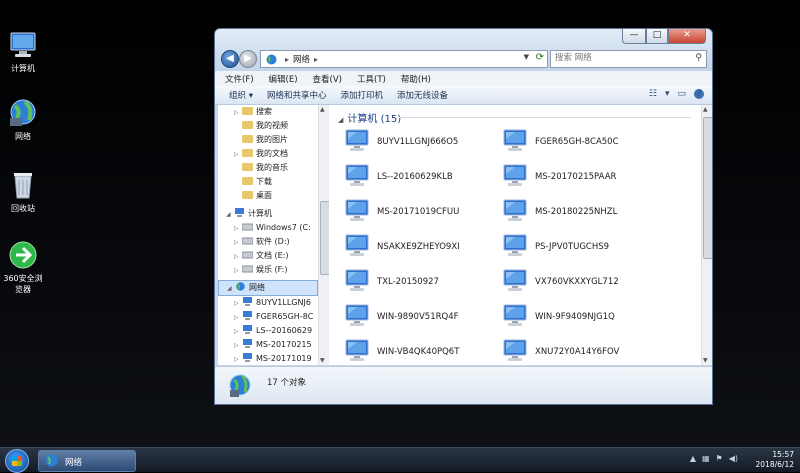 This screenshot has width=800, height=473. Describe the element at coordinates (581, 247) in the screenshot. I see `network-computer-item: PS-JPV0TUGCHS9` at that location.